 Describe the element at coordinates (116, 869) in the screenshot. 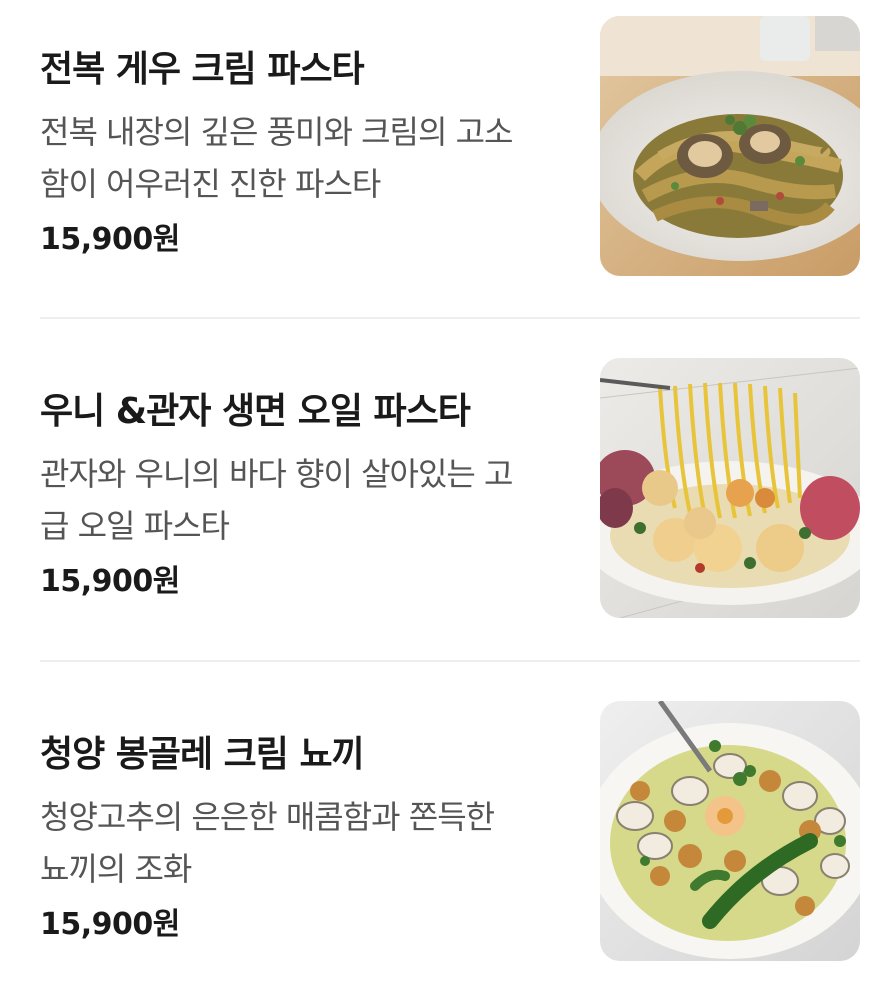

I see `menu-item-description-line: 뇨끼의 조화` at that location.